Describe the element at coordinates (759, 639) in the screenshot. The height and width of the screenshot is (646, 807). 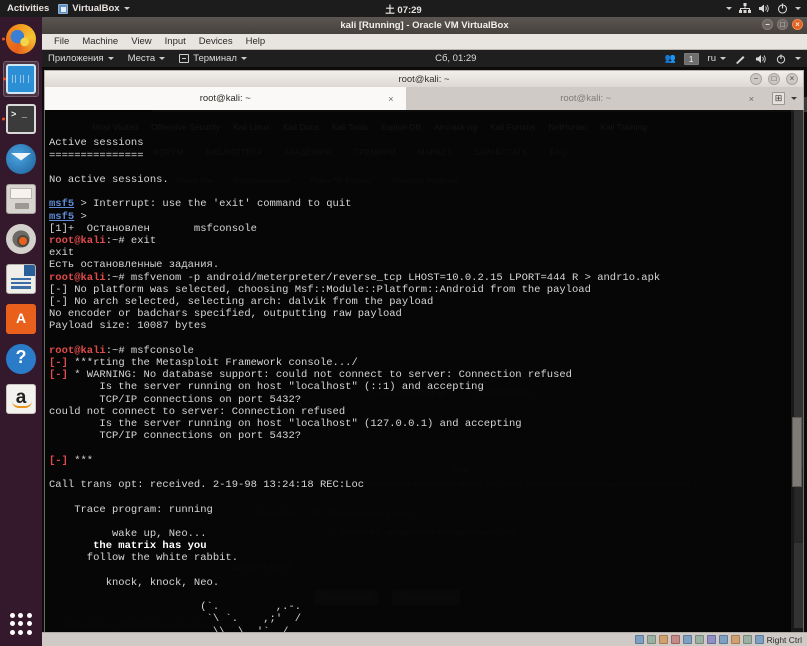
I see `host-key-icon` at that location.